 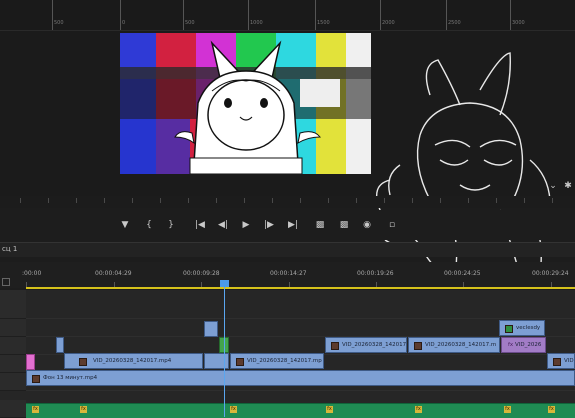 What do you see at coordinates (149, 225) in the screenshot?
I see `mark-in-icon: {` at bounding box center [149, 225].